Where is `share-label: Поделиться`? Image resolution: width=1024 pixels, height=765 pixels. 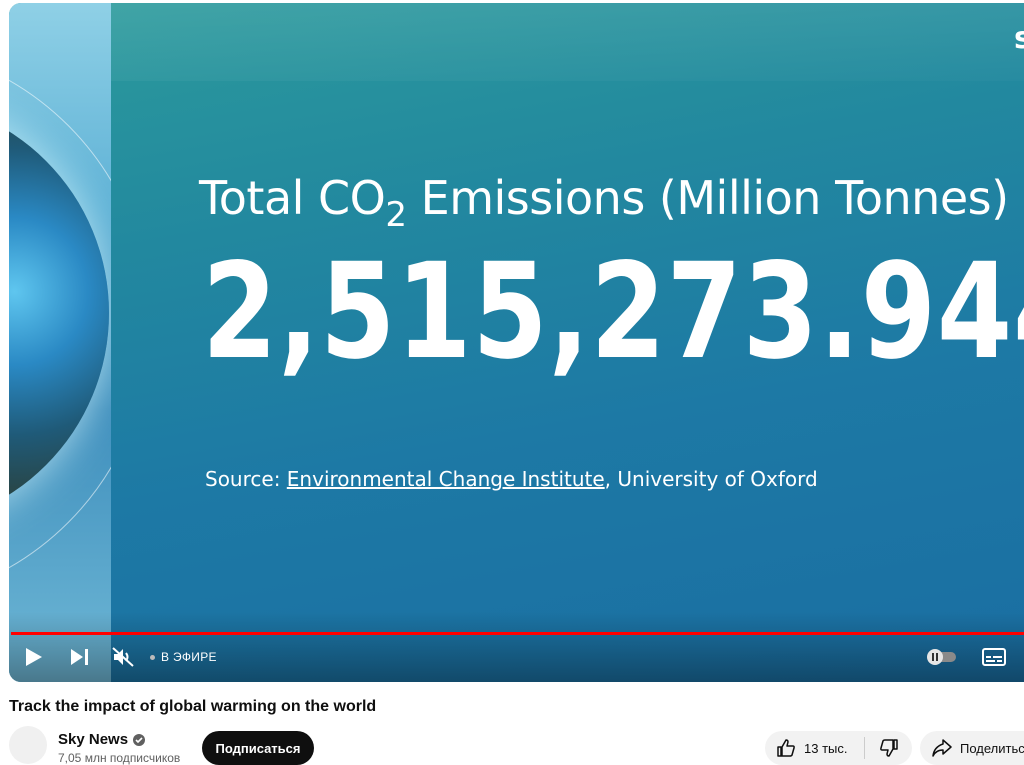
share-label: Поделиться is located at coordinates (992, 748).